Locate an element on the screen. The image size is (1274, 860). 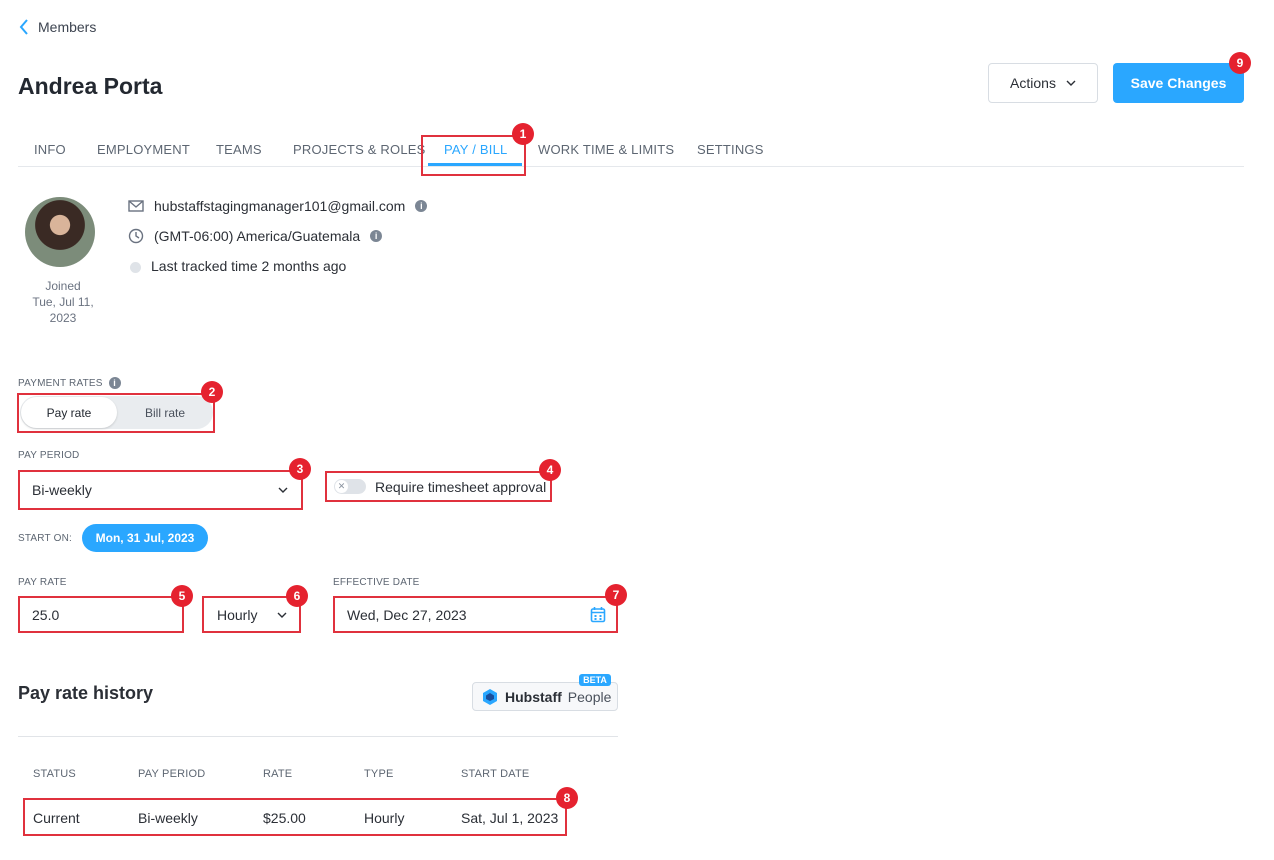
column-header-pay-period: PAY PERIOD is located at coordinates (172, 774).